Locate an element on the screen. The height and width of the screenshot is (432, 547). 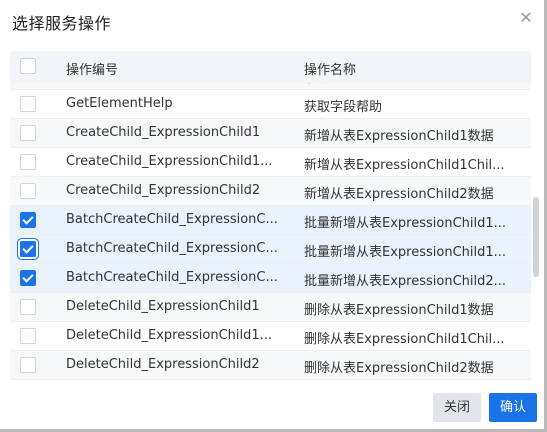
close-icon: ✕ is located at coordinates (526, 18).